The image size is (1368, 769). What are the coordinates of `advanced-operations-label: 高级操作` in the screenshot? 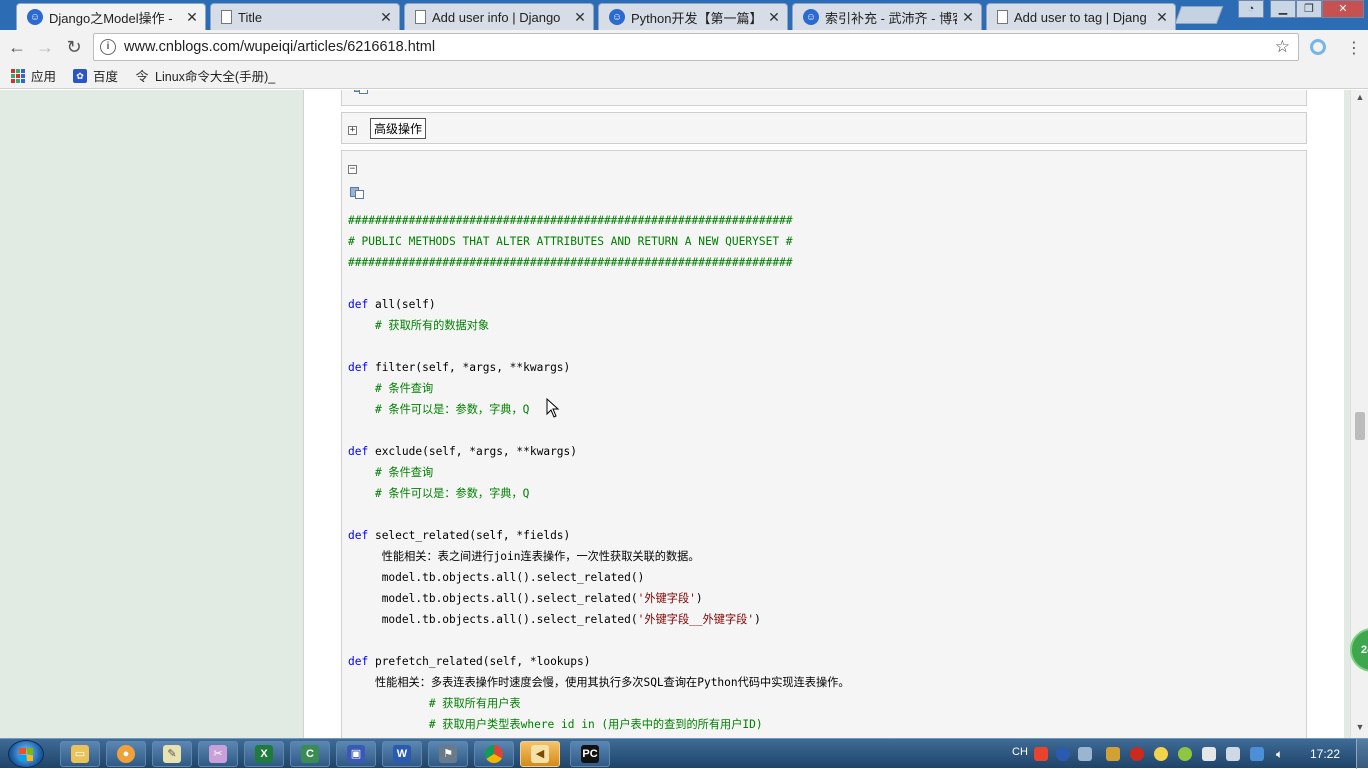 It's located at (398, 128).